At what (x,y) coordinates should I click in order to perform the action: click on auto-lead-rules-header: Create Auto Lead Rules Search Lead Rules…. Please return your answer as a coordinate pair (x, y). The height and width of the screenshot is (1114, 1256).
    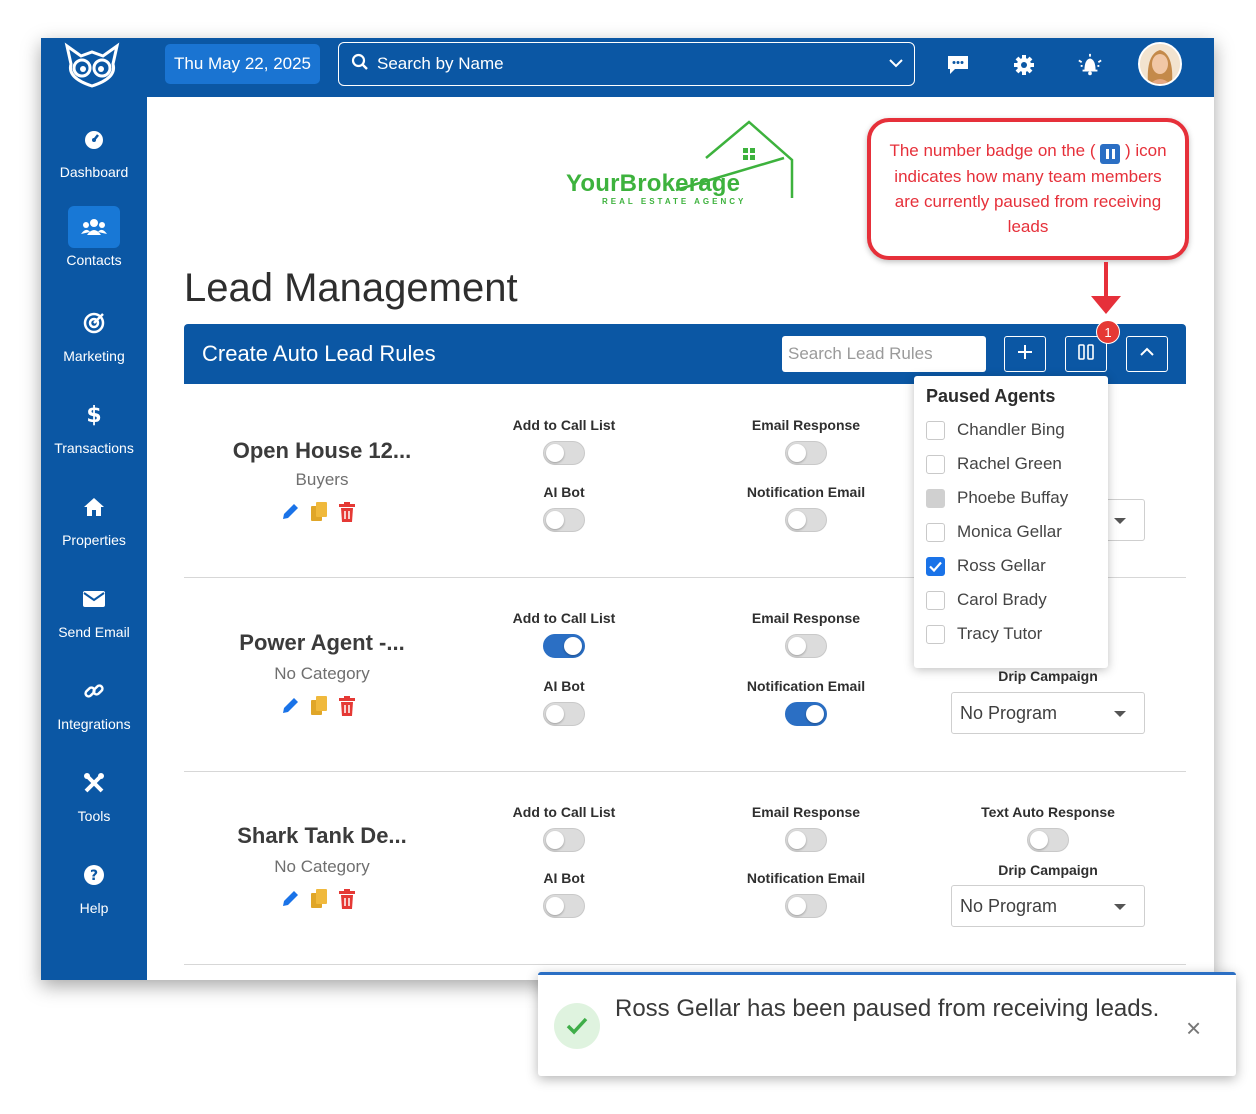
    Looking at the image, I should click on (685, 352).